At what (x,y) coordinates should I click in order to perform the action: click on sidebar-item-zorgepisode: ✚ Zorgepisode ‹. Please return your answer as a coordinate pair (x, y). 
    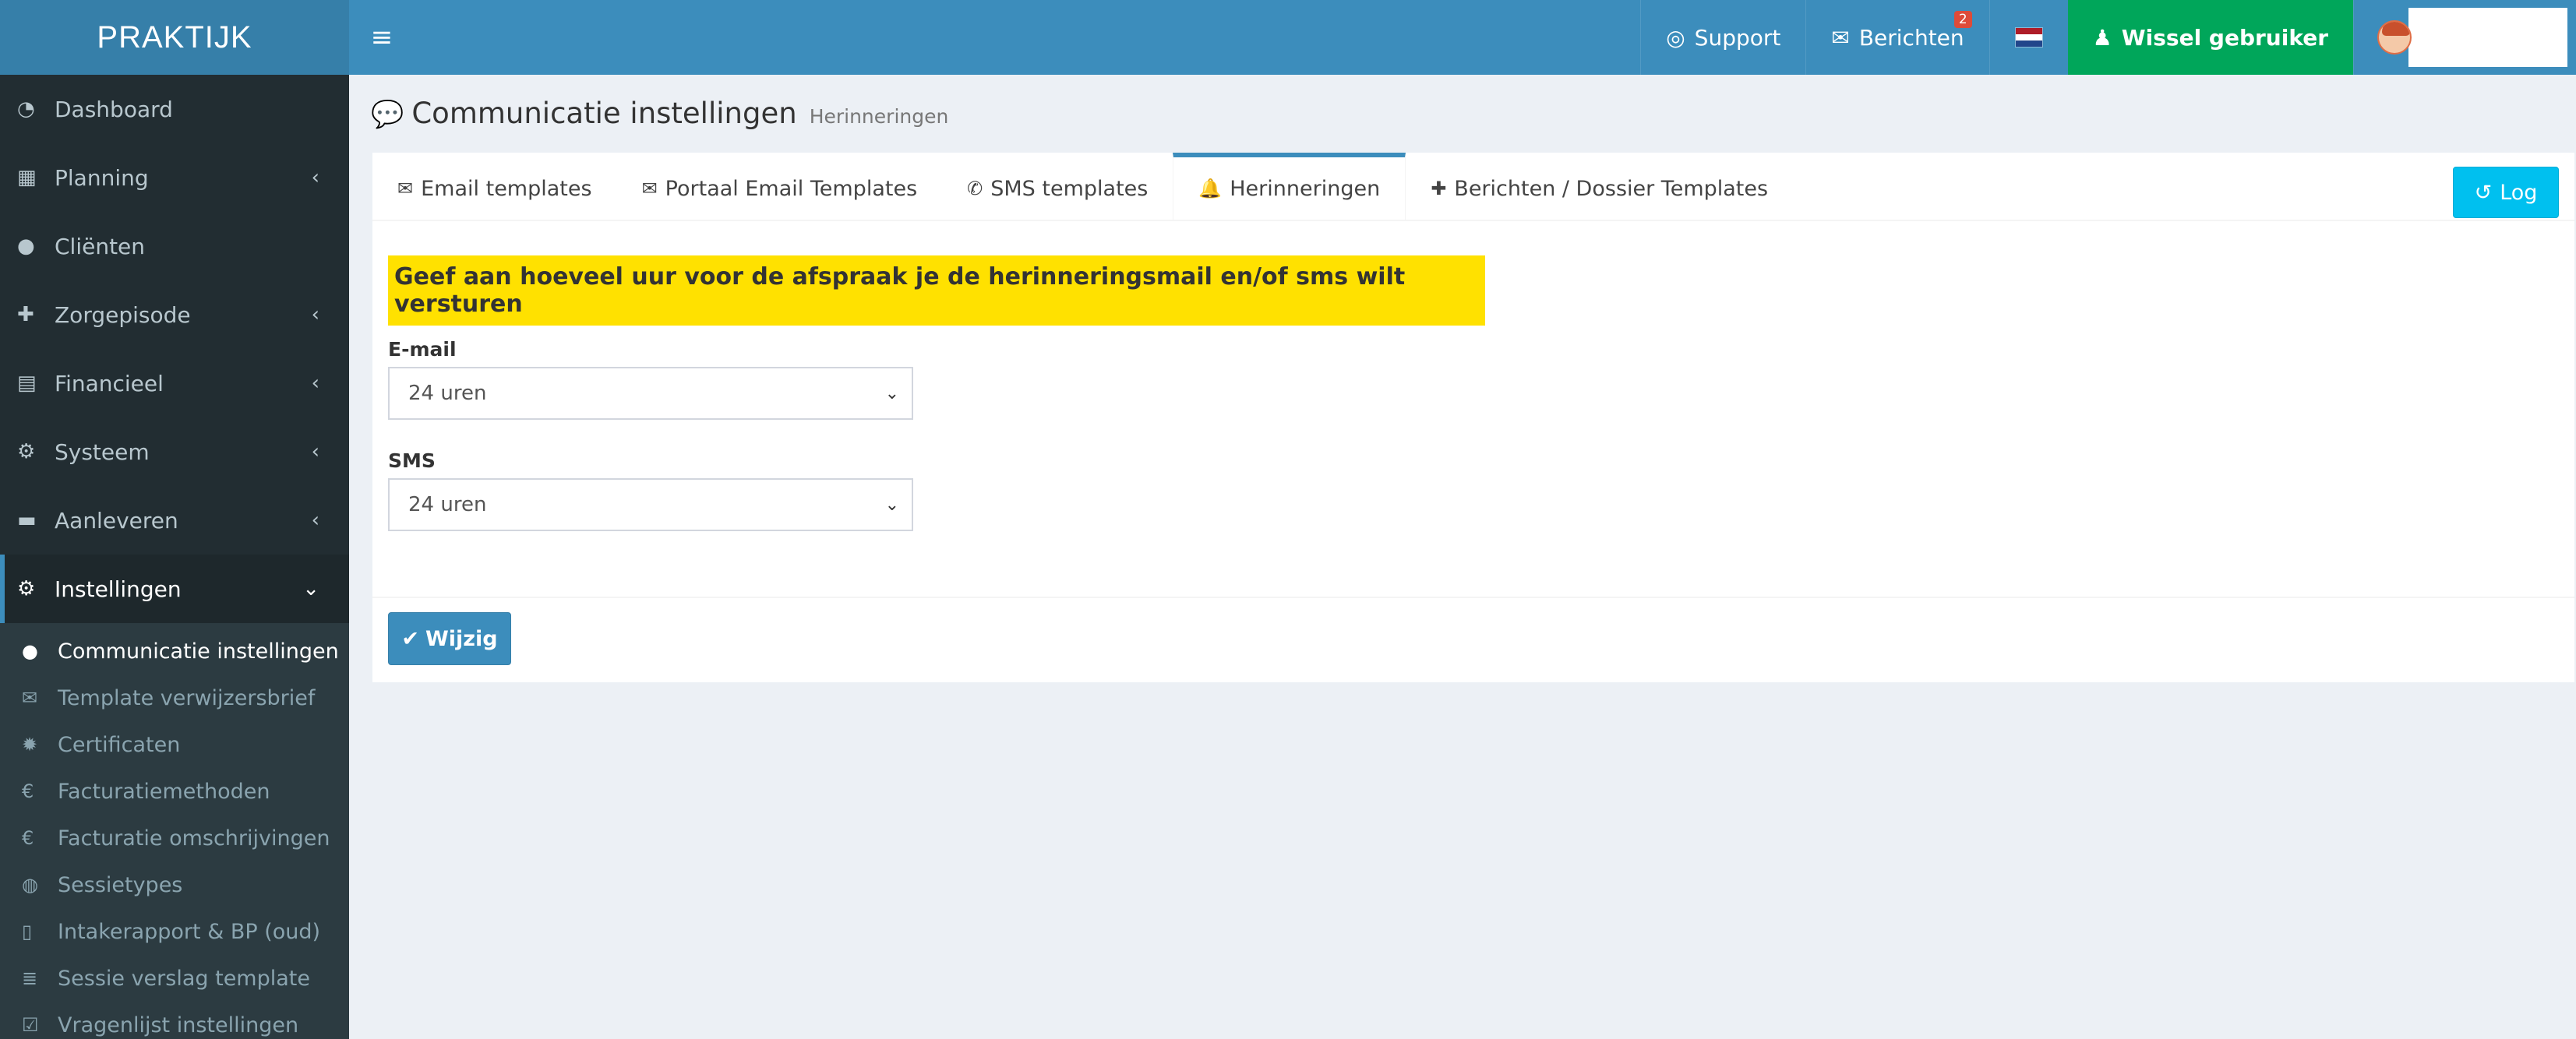
    Looking at the image, I should click on (174, 314).